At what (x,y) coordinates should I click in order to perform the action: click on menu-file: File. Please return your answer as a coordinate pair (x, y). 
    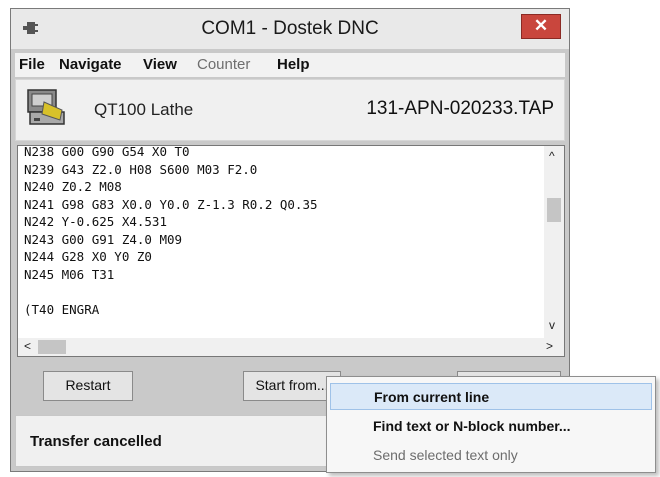
    Looking at the image, I should click on (32, 64).